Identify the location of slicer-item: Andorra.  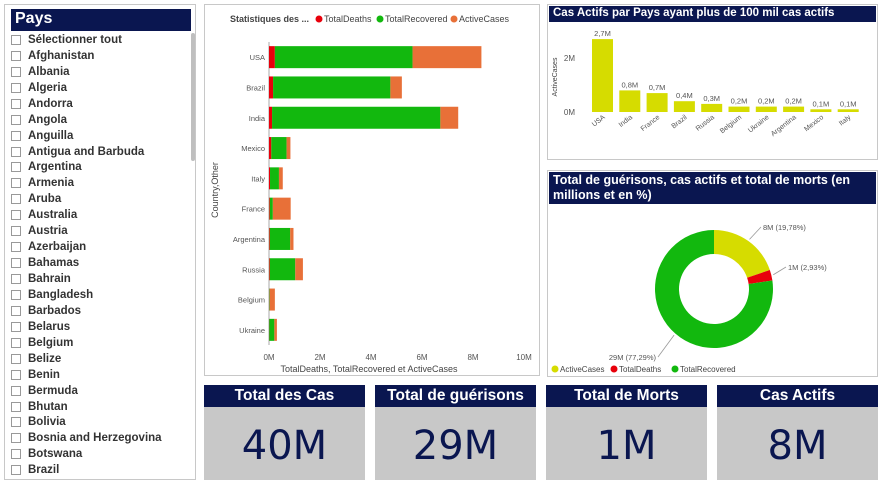
(99, 104).